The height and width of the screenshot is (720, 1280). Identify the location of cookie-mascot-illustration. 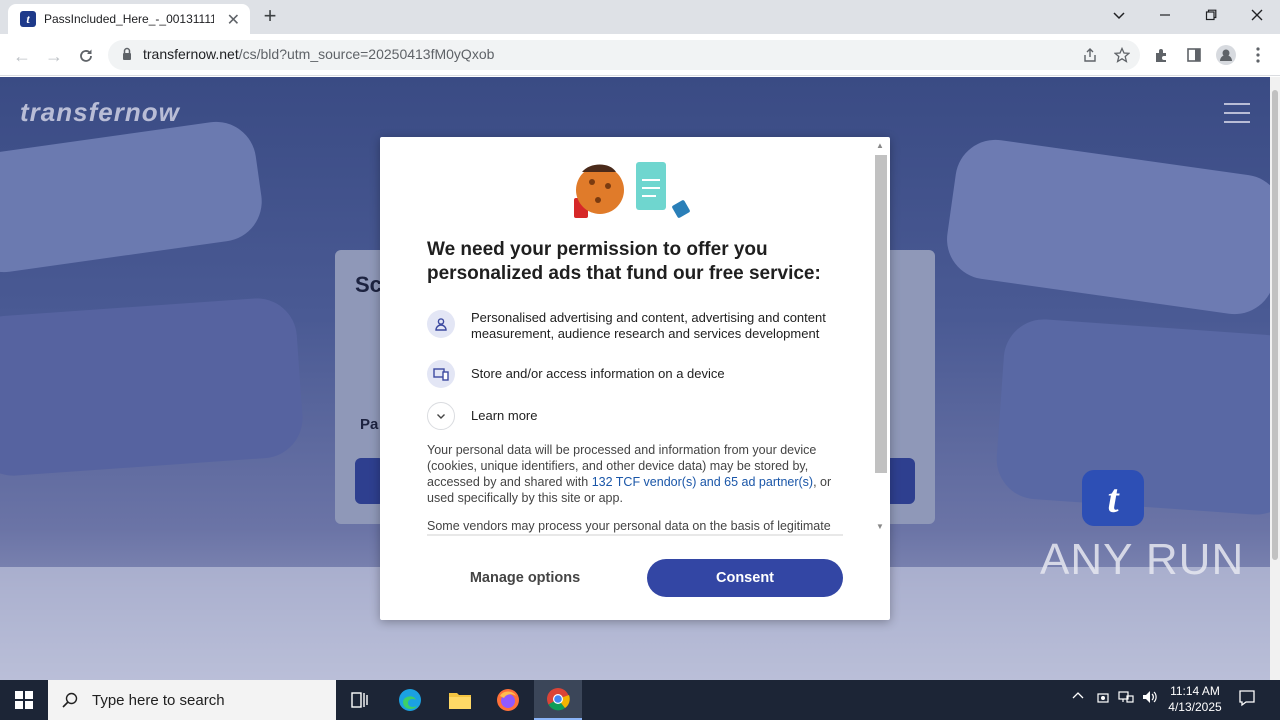
(632, 190).